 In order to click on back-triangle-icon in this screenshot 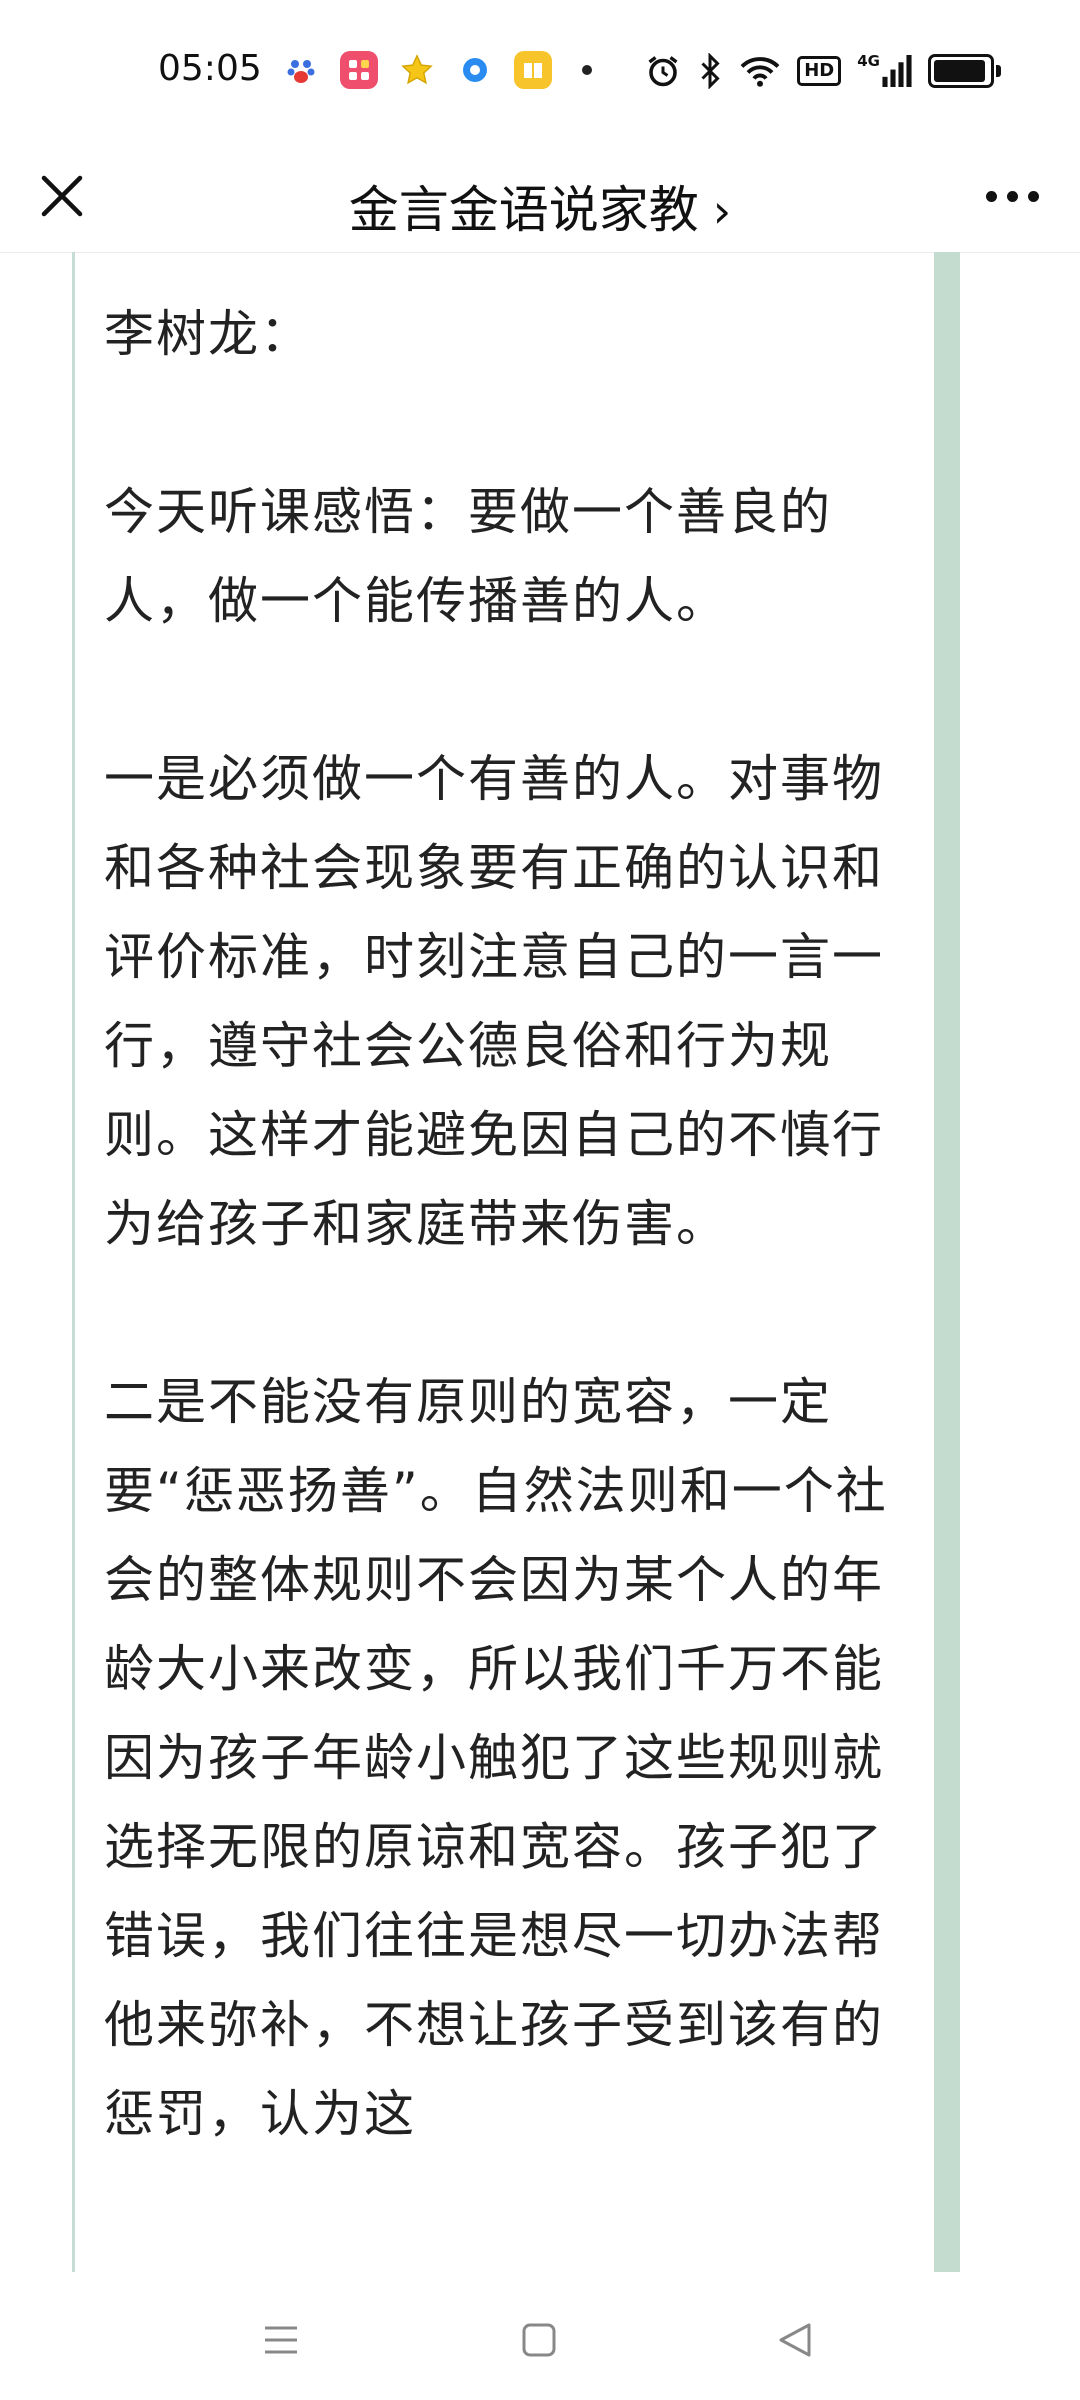, I will do `click(795, 2340)`.